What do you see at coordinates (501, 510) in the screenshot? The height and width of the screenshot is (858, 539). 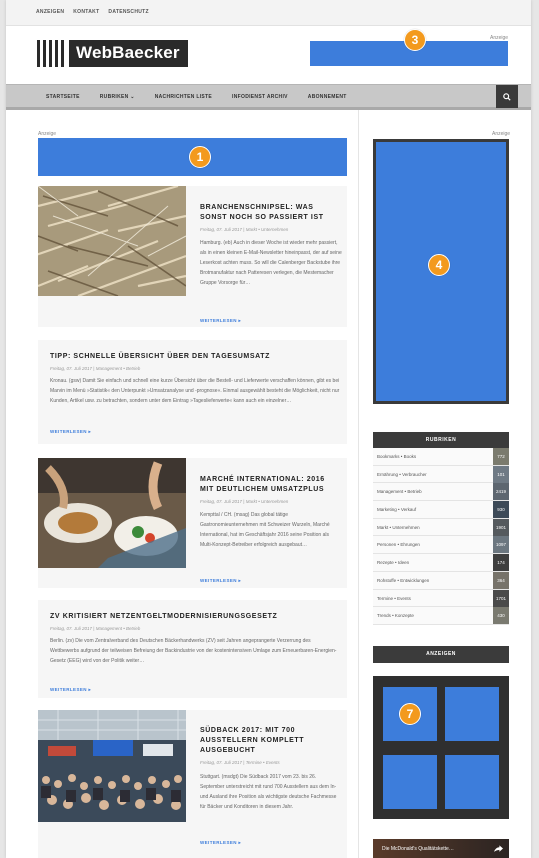 I see `rubrik-count: 930` at bounding box center [501, 510].